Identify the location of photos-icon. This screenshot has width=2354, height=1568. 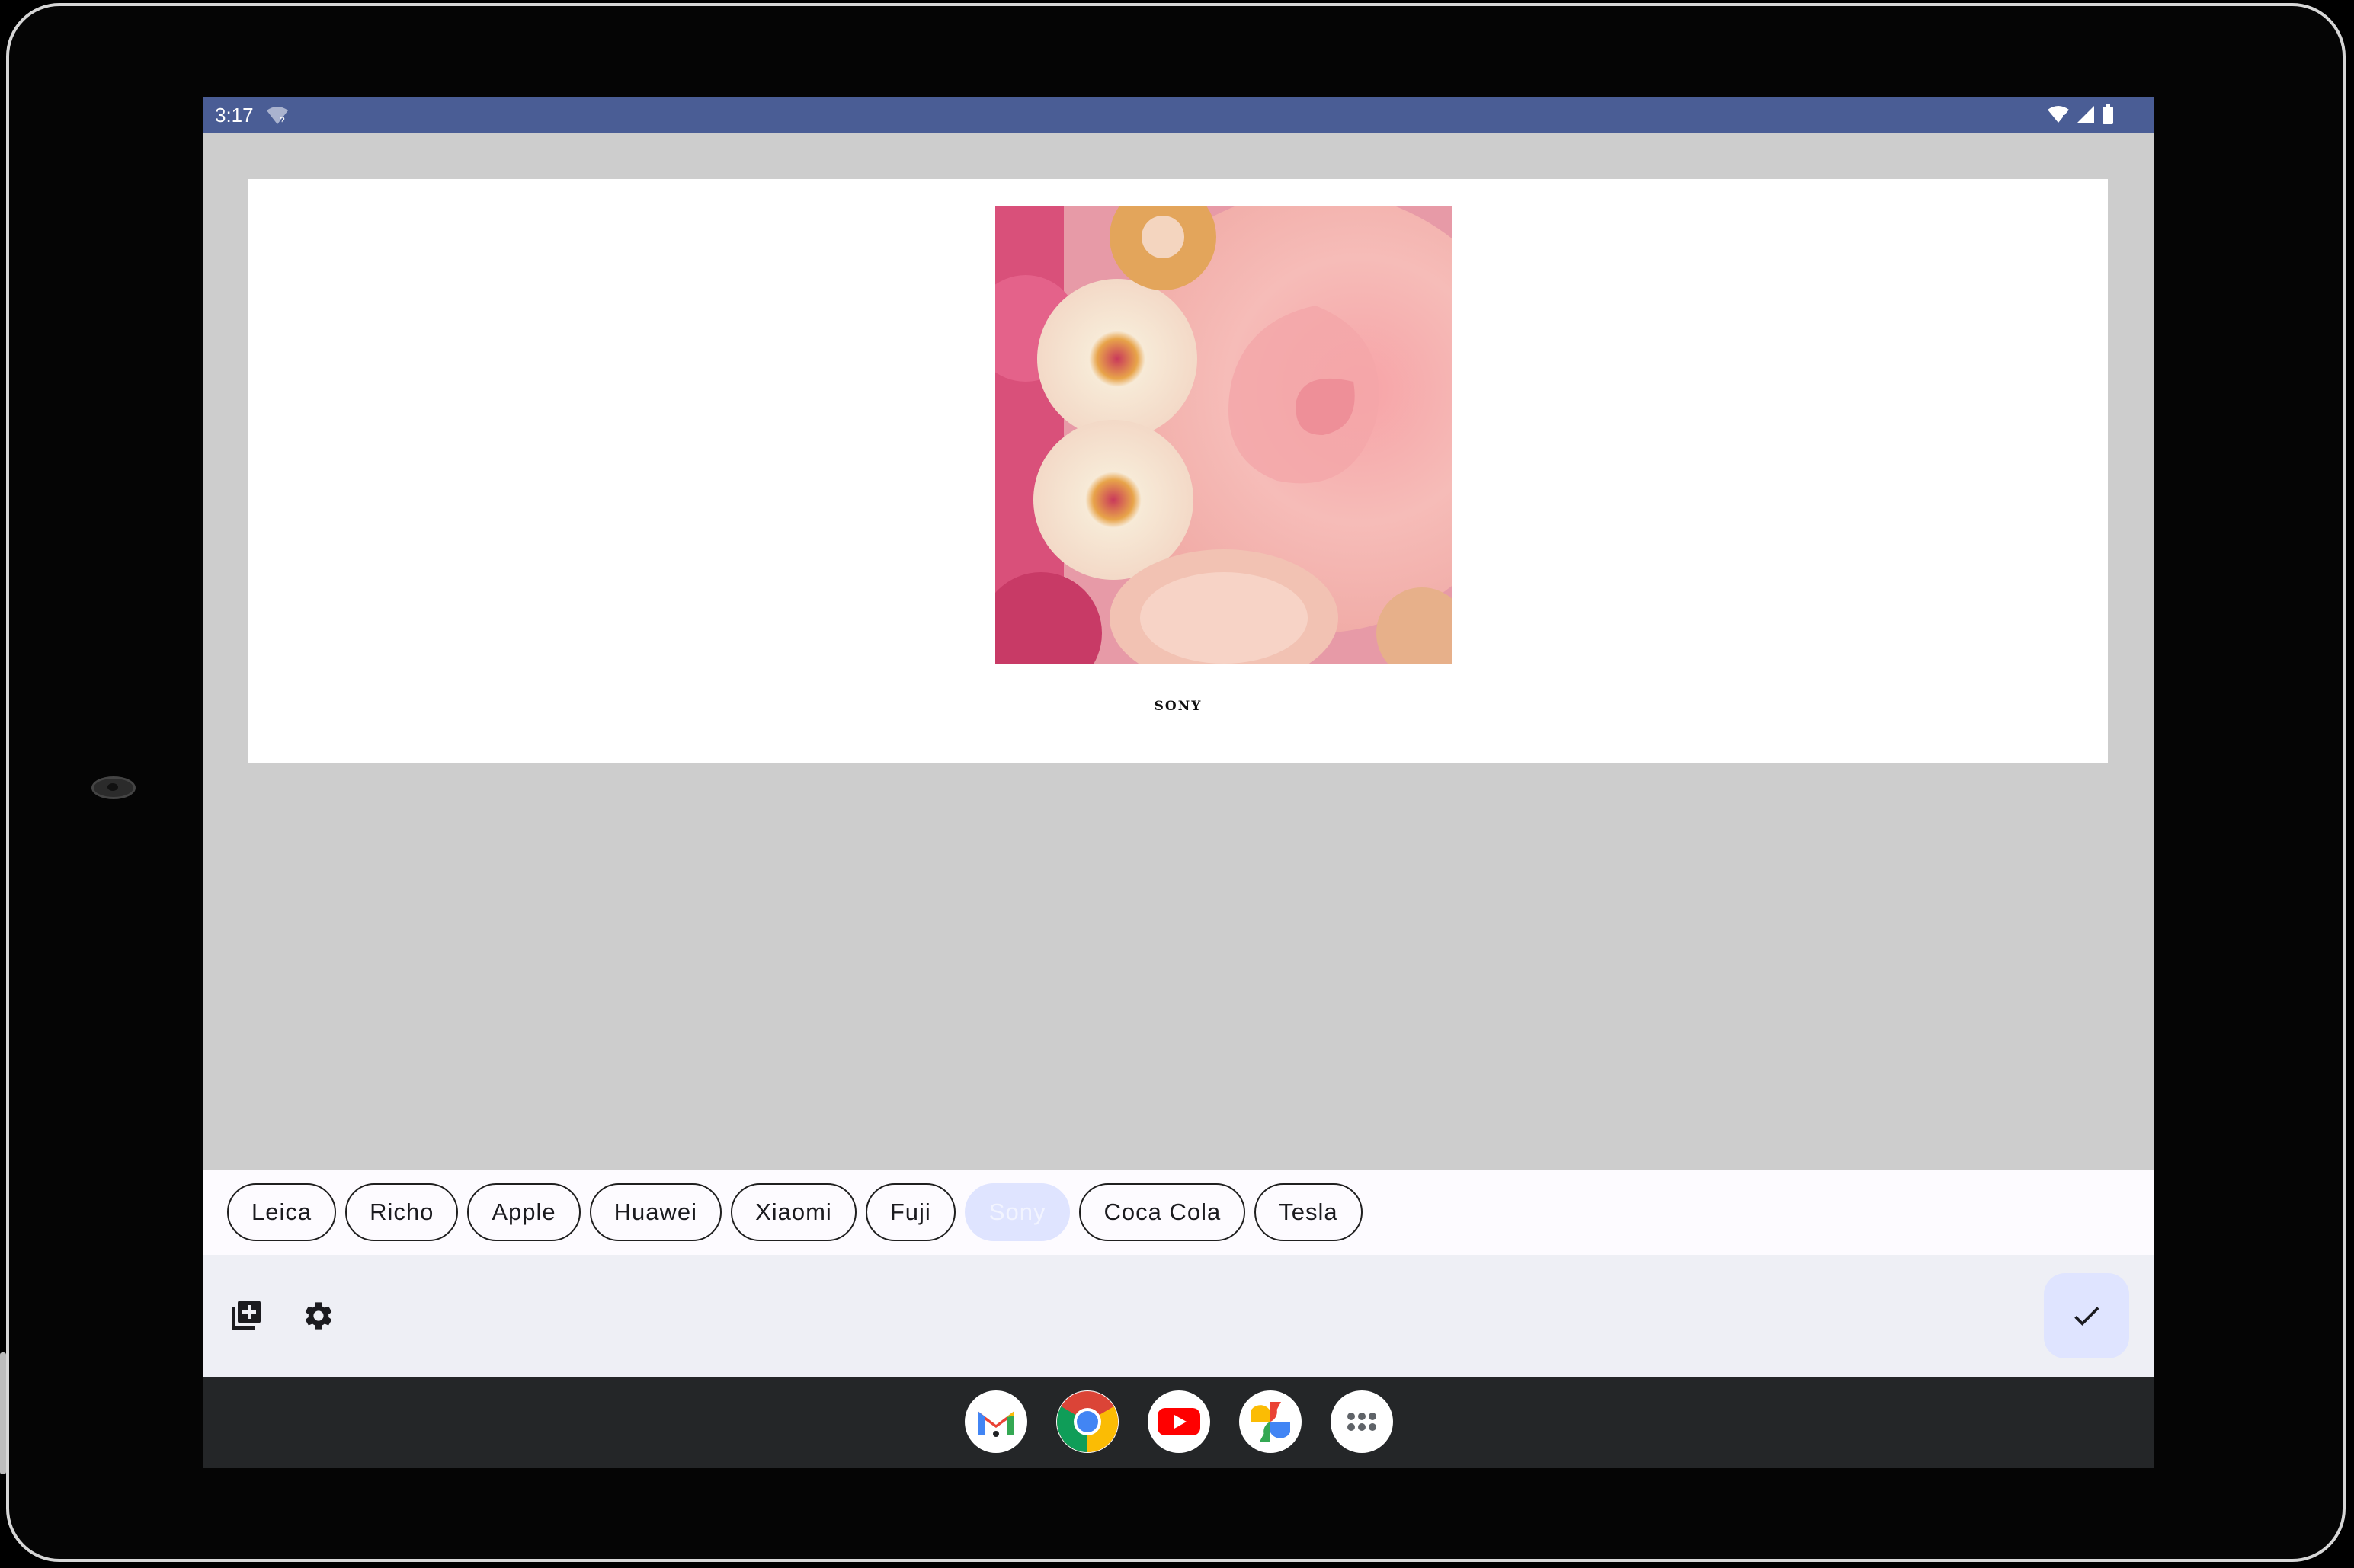
(1270, 1422).